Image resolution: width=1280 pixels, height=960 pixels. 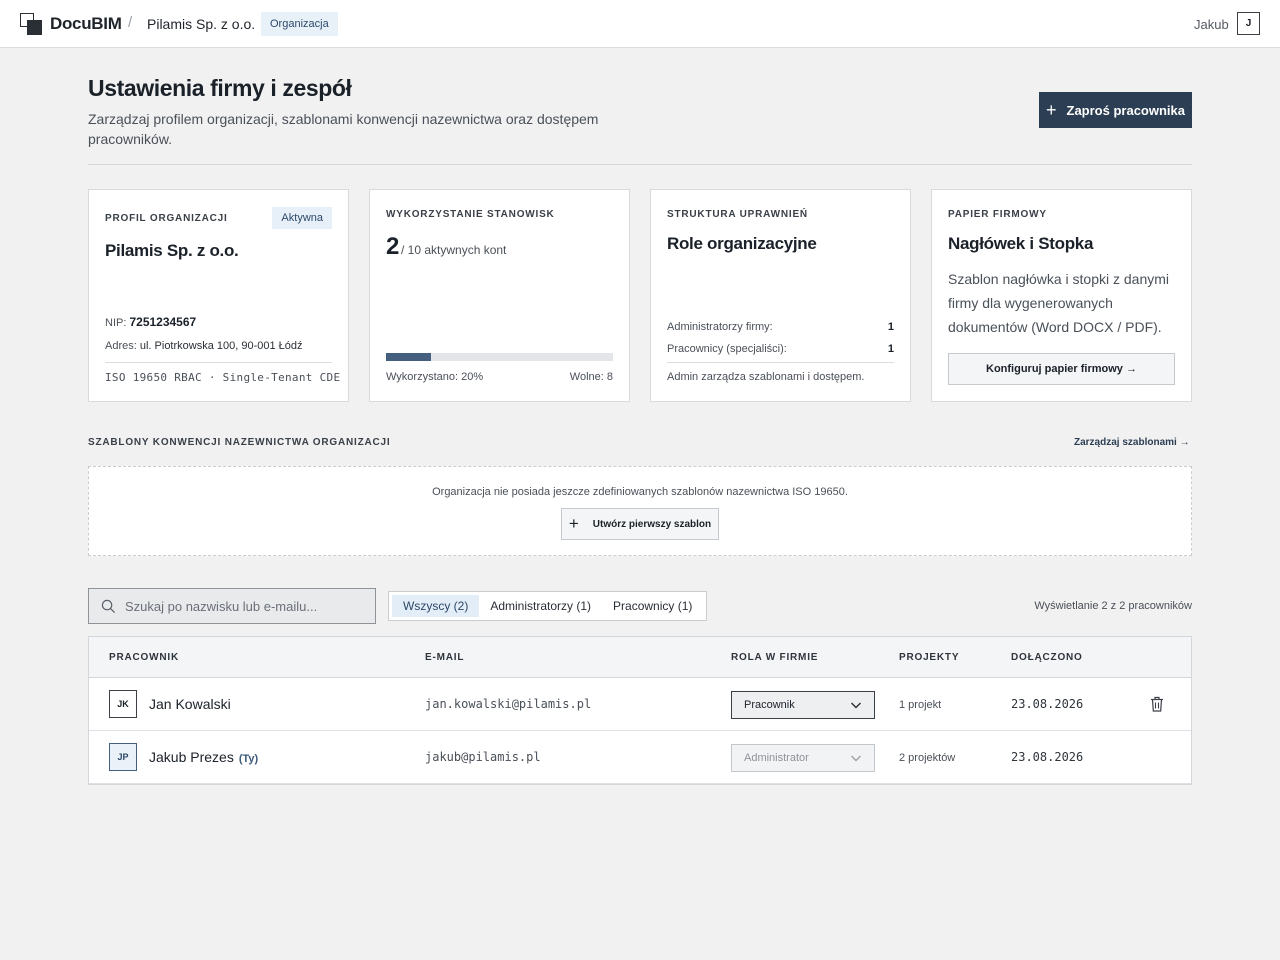 I want to click on address-label: Adres:, so click(x=121, y=346).